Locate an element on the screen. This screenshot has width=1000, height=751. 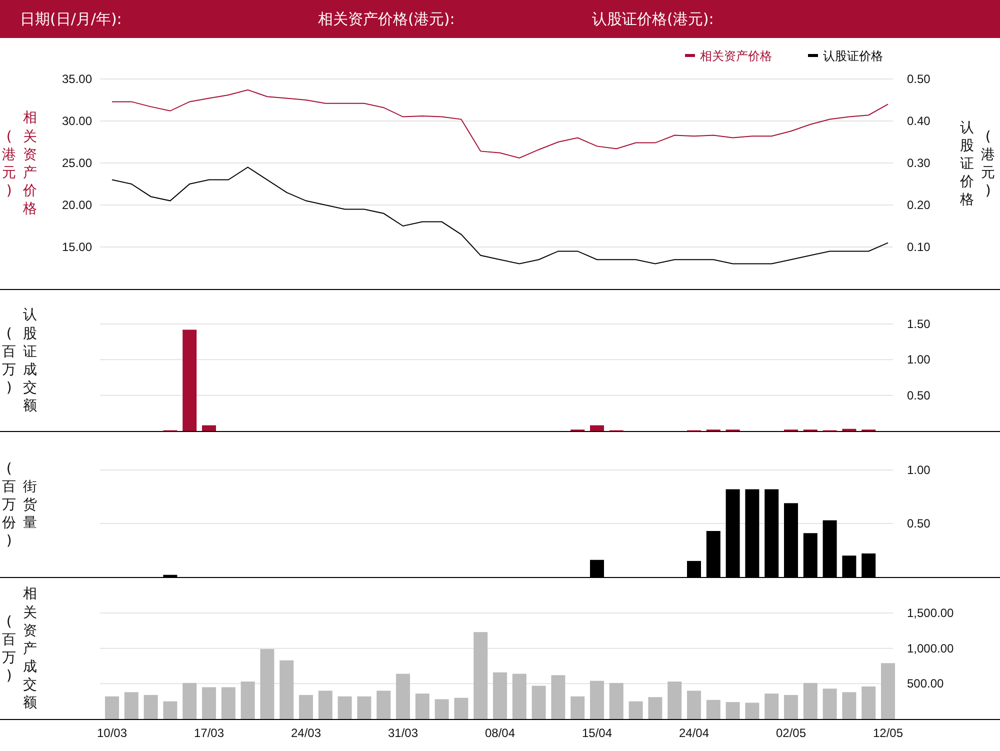
axis-label: 08/04 is located at coordinates (500, 733).